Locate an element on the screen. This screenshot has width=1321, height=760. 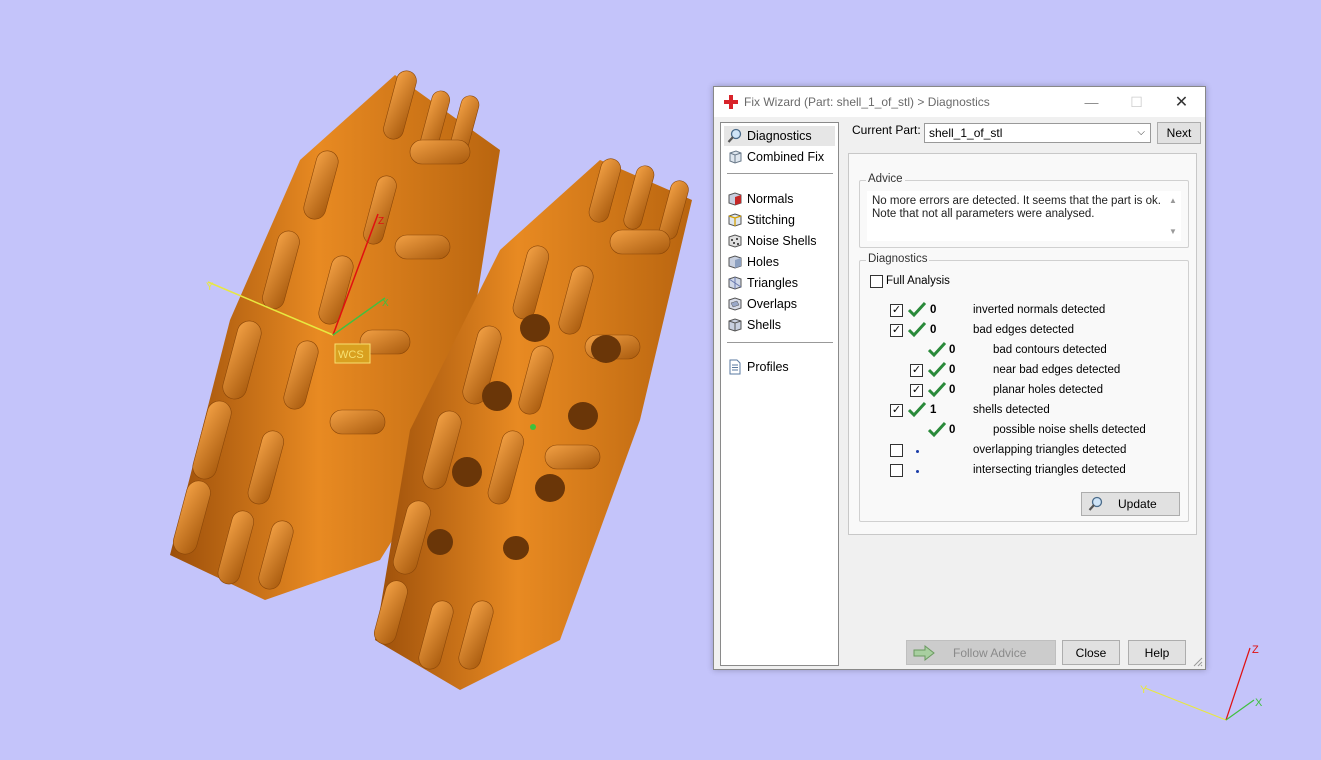
sidebar-item-normals: Normals is located at coordinates (779, 199).